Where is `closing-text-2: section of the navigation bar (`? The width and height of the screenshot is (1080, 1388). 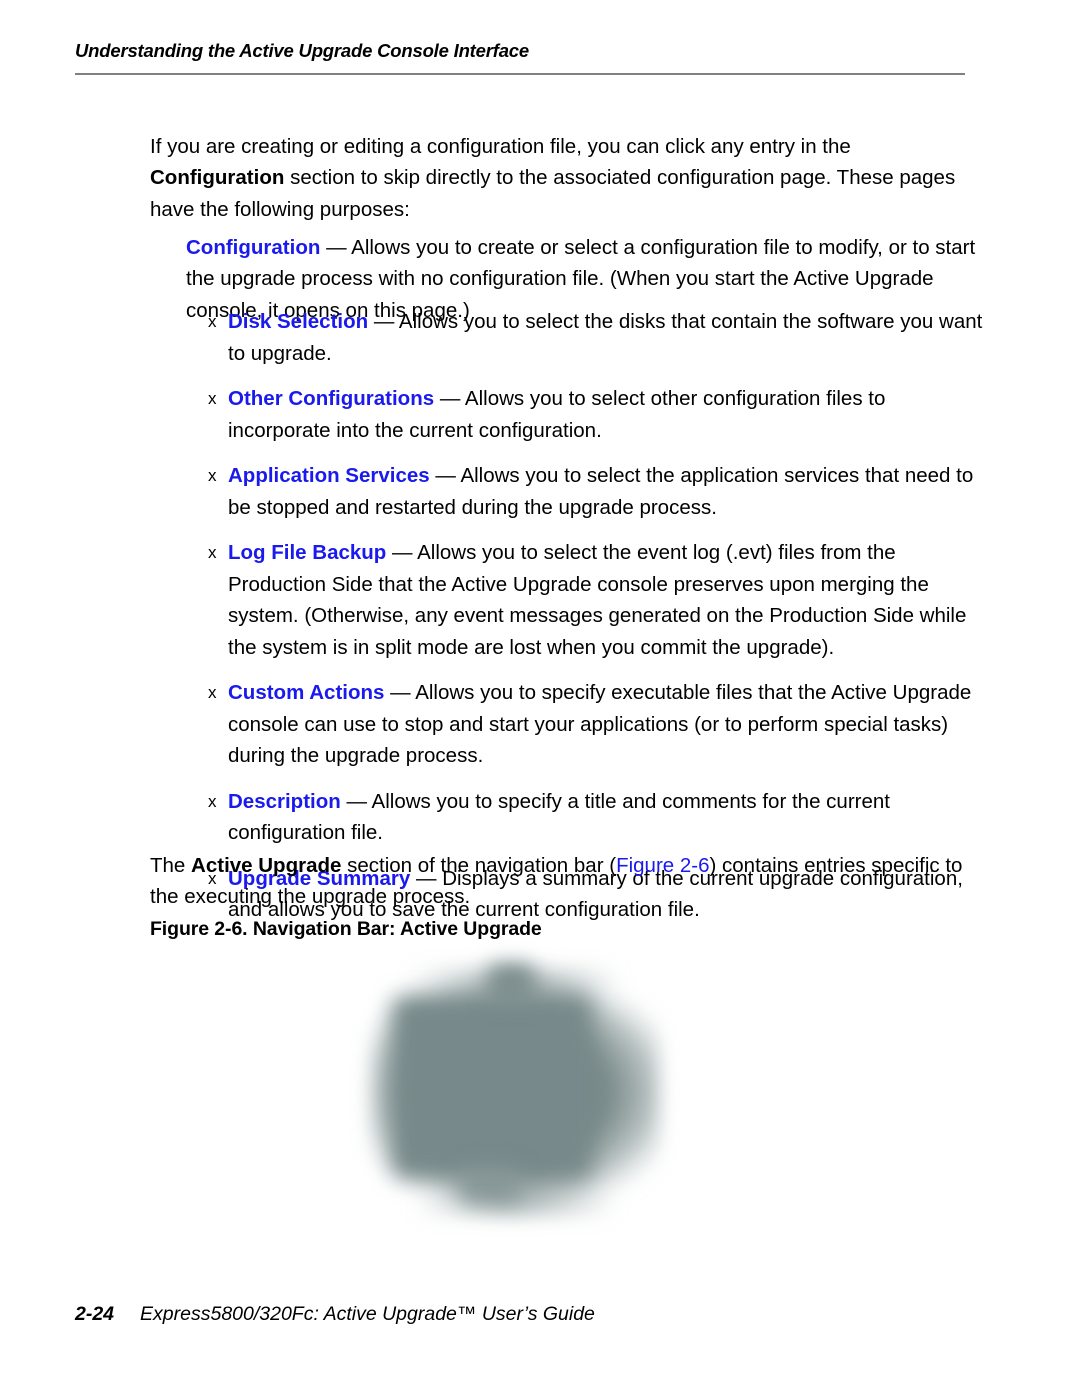
closing-text-2: section of the navigation bar ( is located at coordinates (479, 865).